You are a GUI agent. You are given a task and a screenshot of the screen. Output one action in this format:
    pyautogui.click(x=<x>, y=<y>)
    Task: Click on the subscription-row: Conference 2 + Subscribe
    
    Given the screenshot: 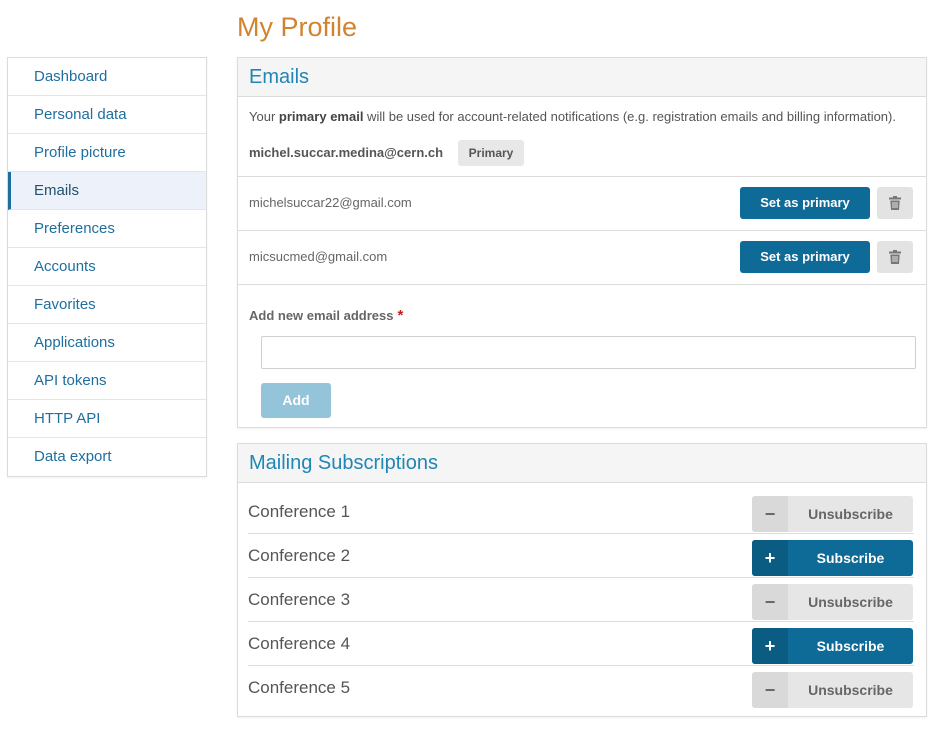 What is the action you would take?
    pyautogui.click(x=581, y=556)
    